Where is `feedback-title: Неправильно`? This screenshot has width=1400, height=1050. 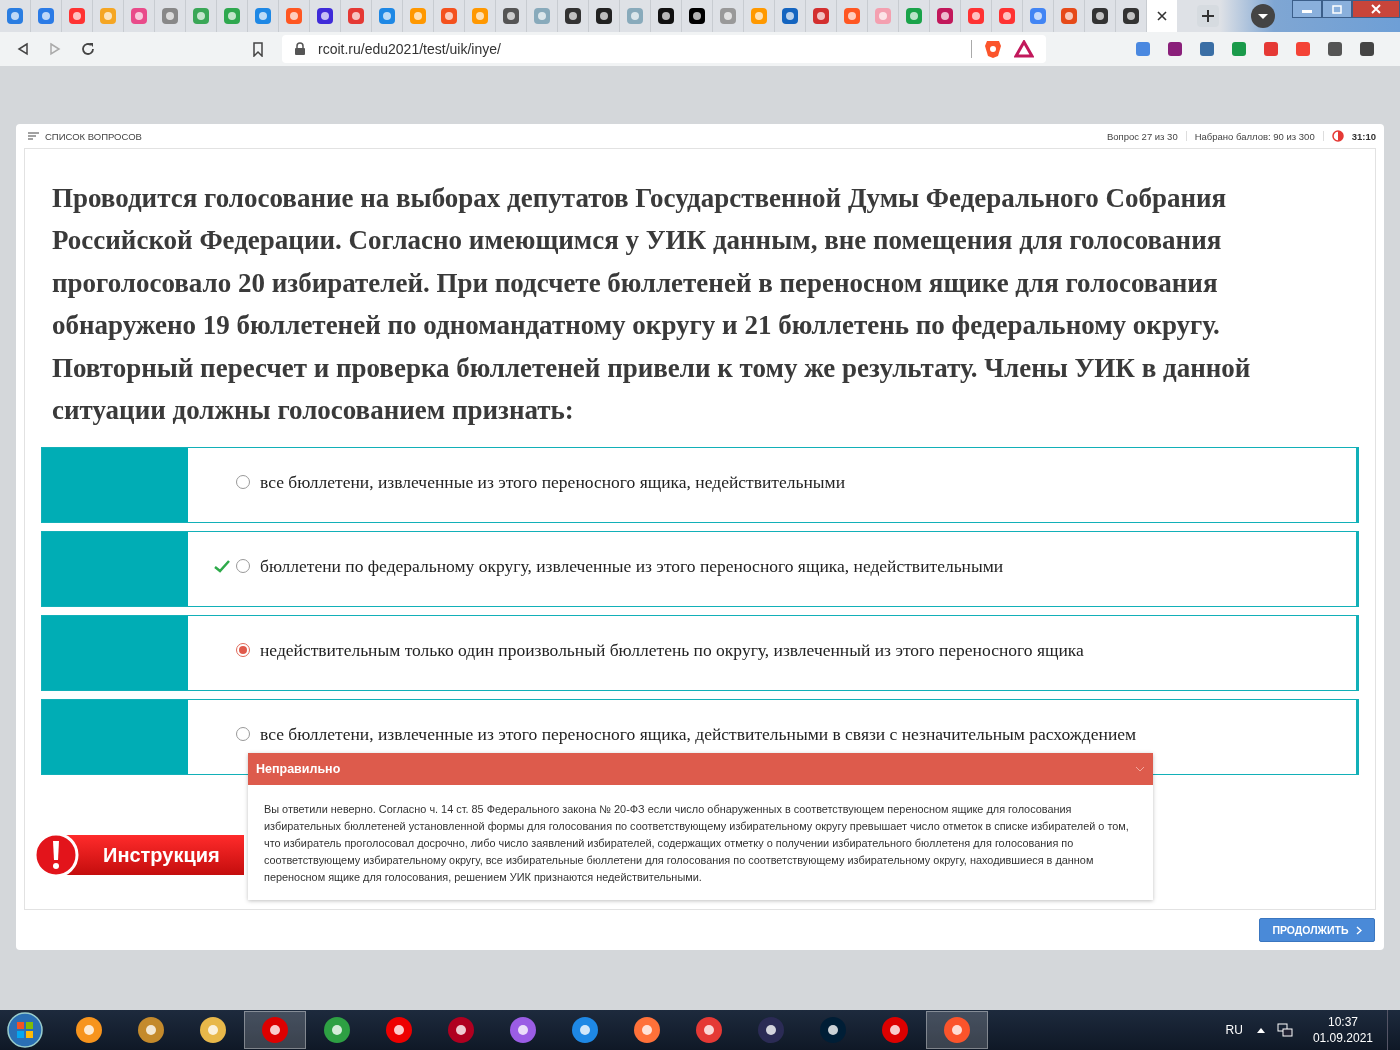 feedback-title: Неправильно is located at coordinates (298, 769).